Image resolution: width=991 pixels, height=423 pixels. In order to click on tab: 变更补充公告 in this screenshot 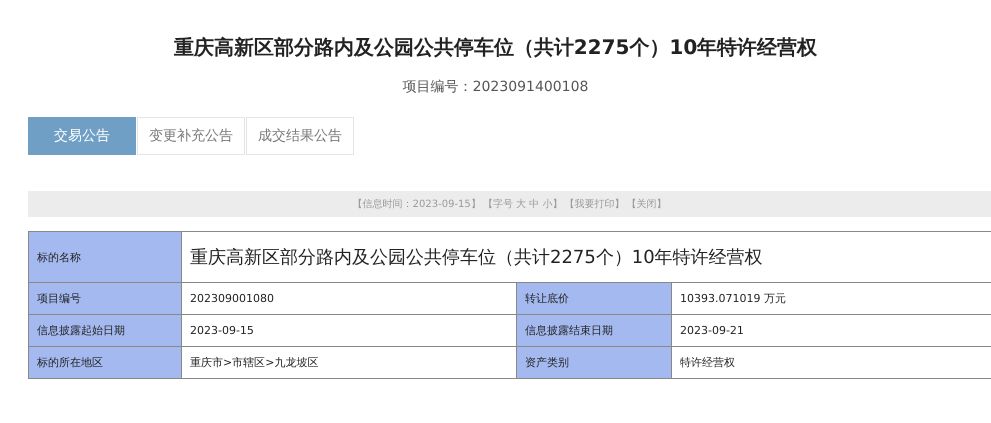, I will do `click(191, 136)`.